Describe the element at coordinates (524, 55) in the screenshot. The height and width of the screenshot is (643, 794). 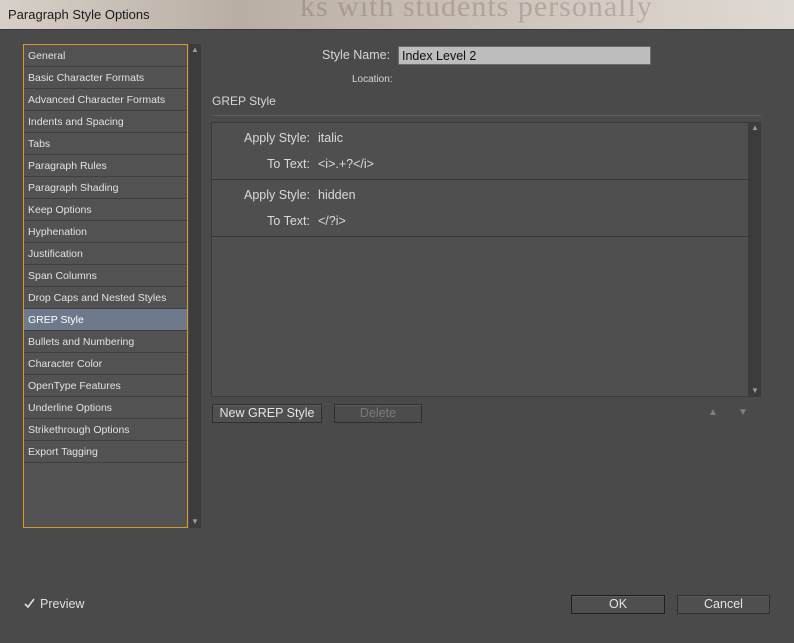
I see `style-name-input` at that location.